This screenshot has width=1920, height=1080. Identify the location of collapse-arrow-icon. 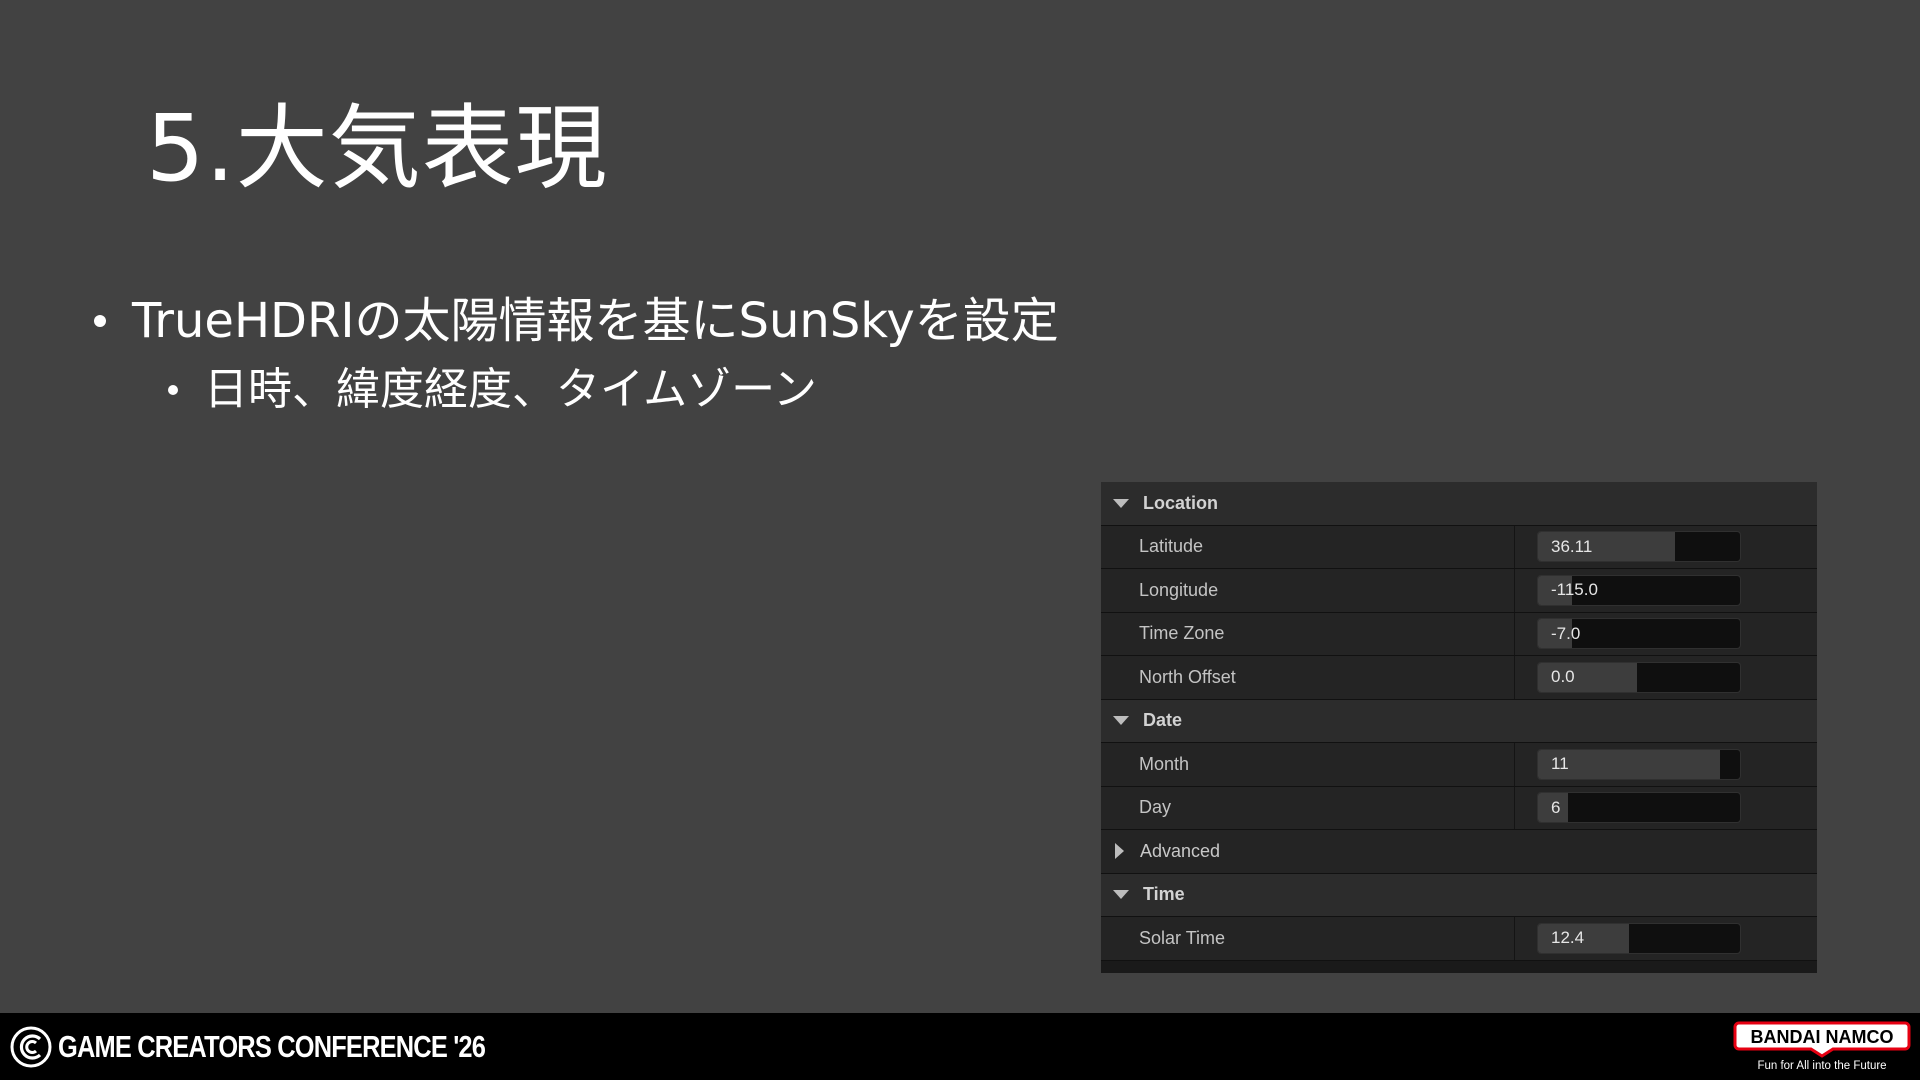
(1119, 851).